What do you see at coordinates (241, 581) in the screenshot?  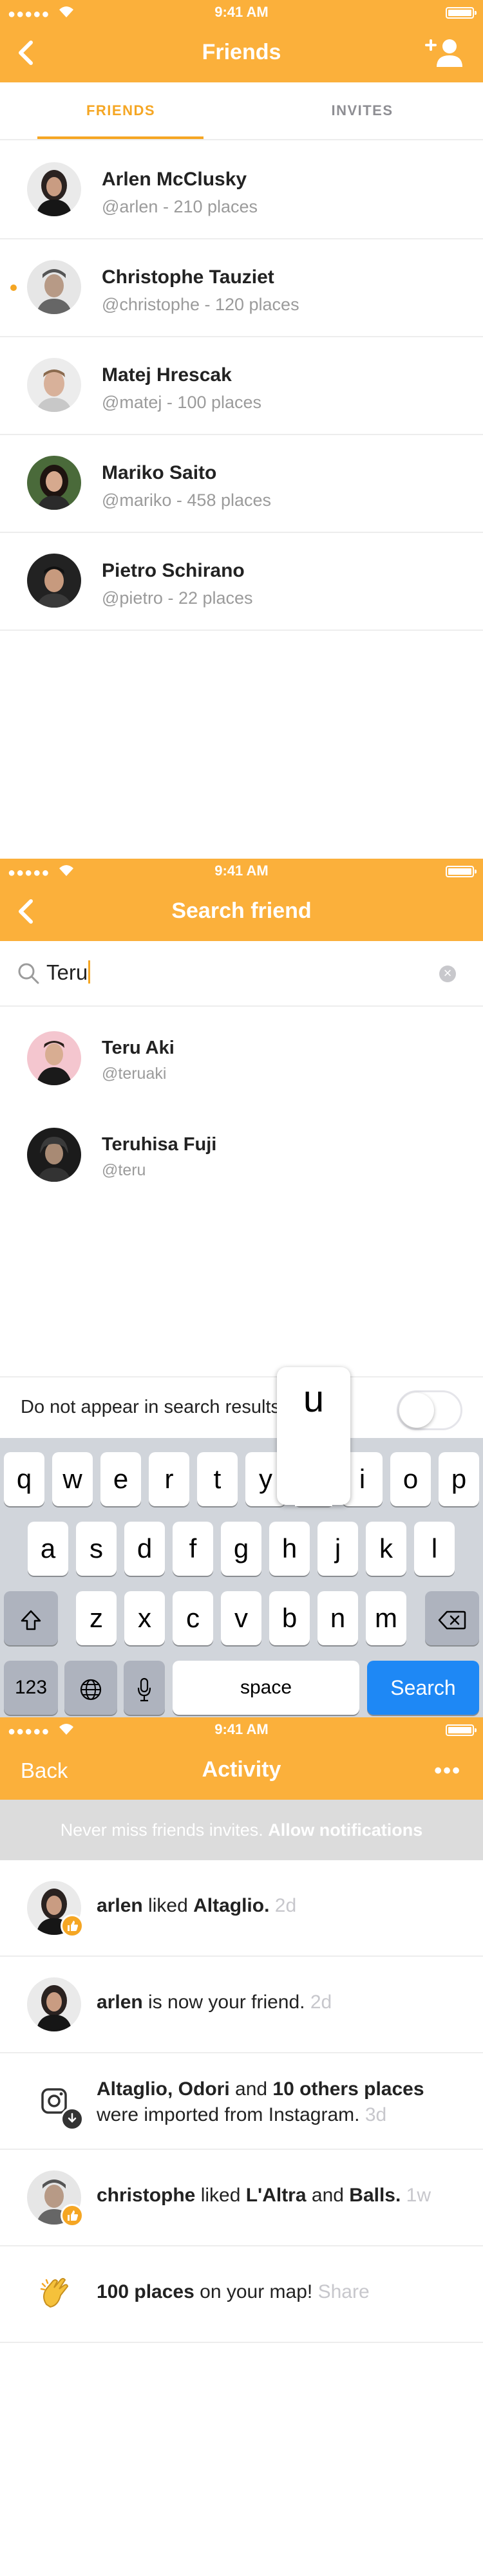 I see `friend-row: Pietro Schirano @pietro - 22 places` at bounding box center [241, 581].